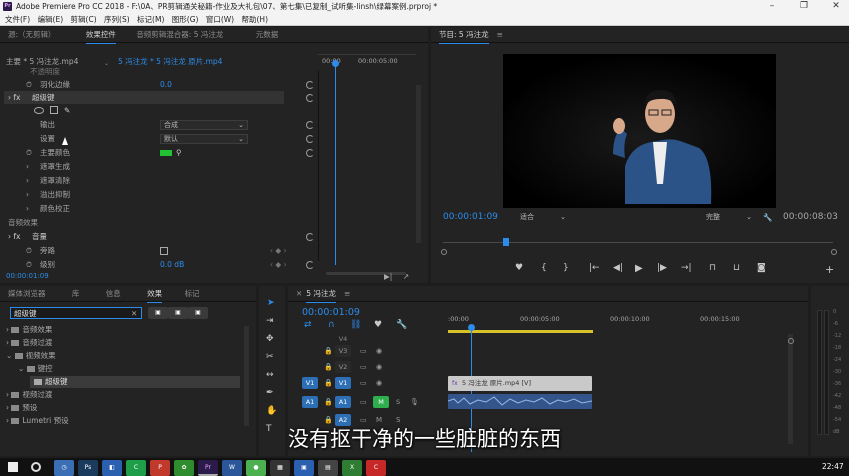  I want to click on program-timecode: 00:00:01:09, so click(470, 217).